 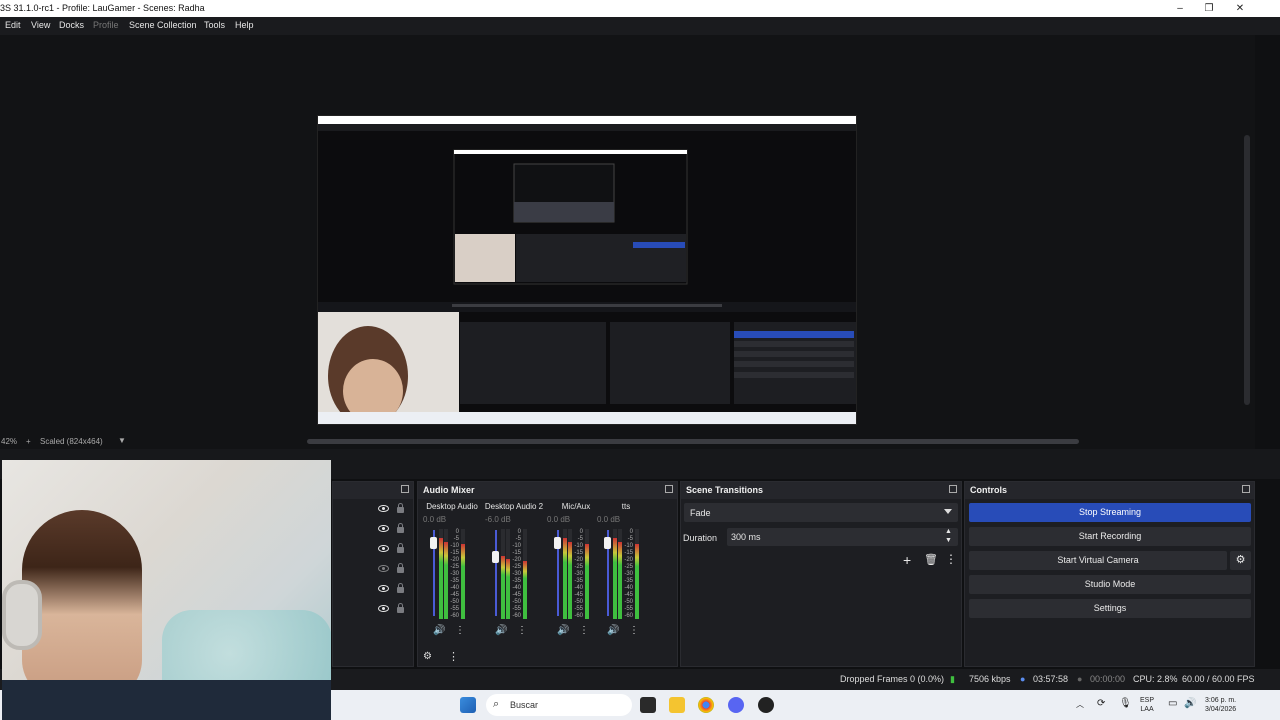 I want to click on audio-mixer-title: Audio Mixer, so click(x=449, y=490).